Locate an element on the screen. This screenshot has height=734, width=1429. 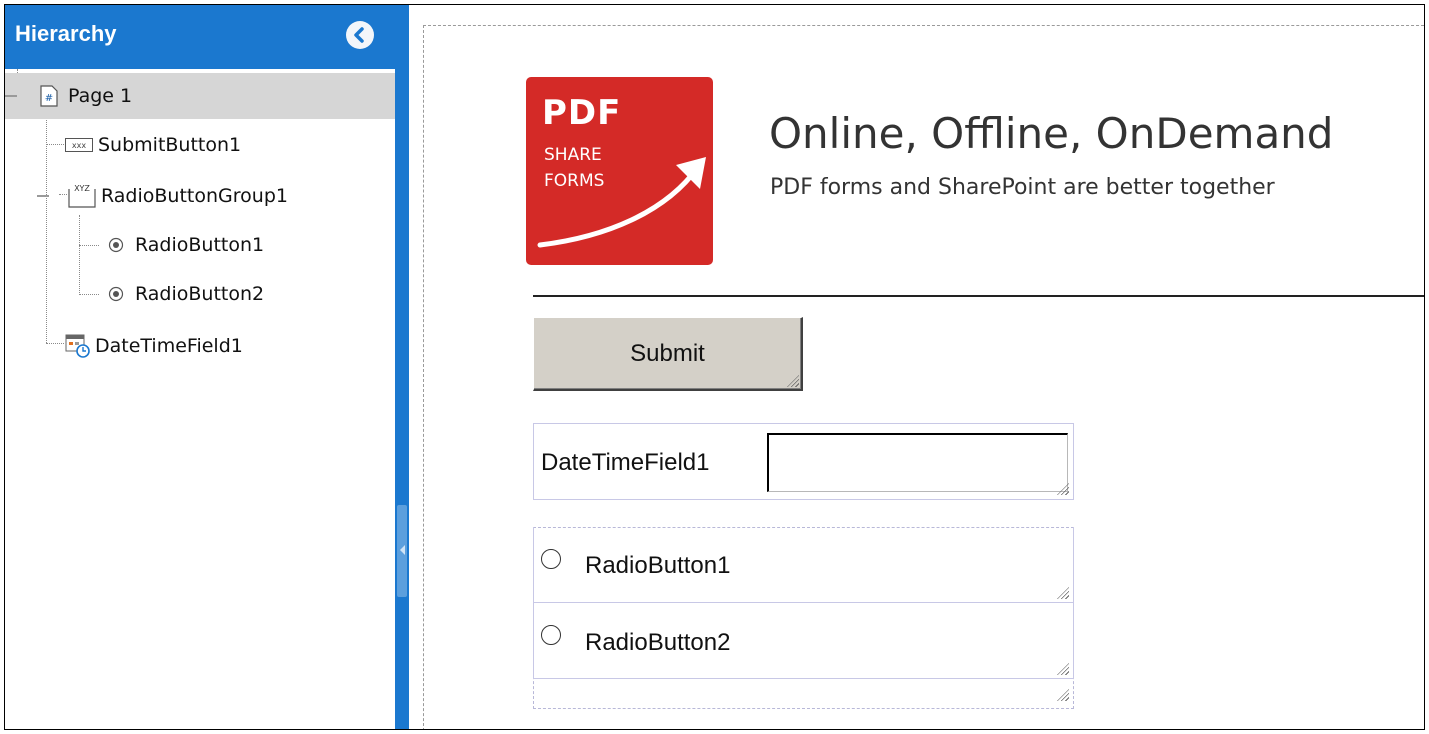
datetime-field-label: DateTimeField1 is located at coordinates (625, 462).